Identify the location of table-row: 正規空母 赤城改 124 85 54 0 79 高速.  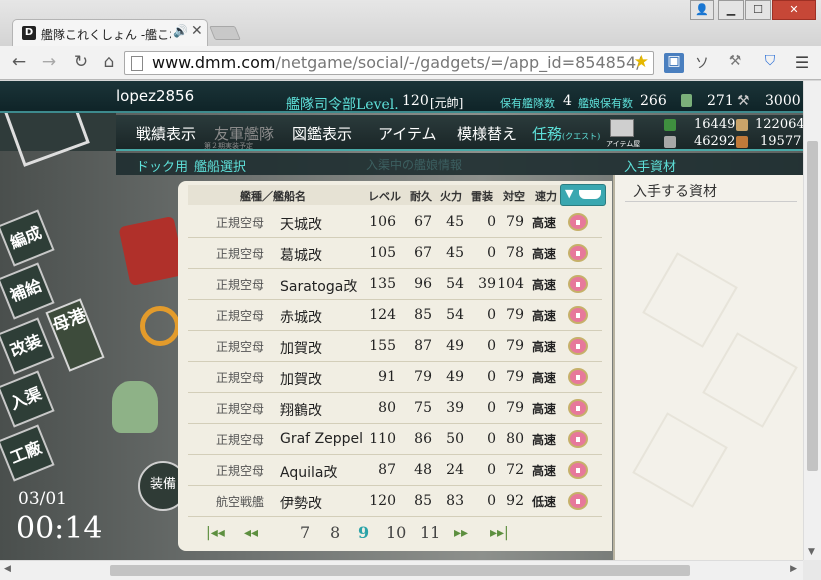
(395, 315).